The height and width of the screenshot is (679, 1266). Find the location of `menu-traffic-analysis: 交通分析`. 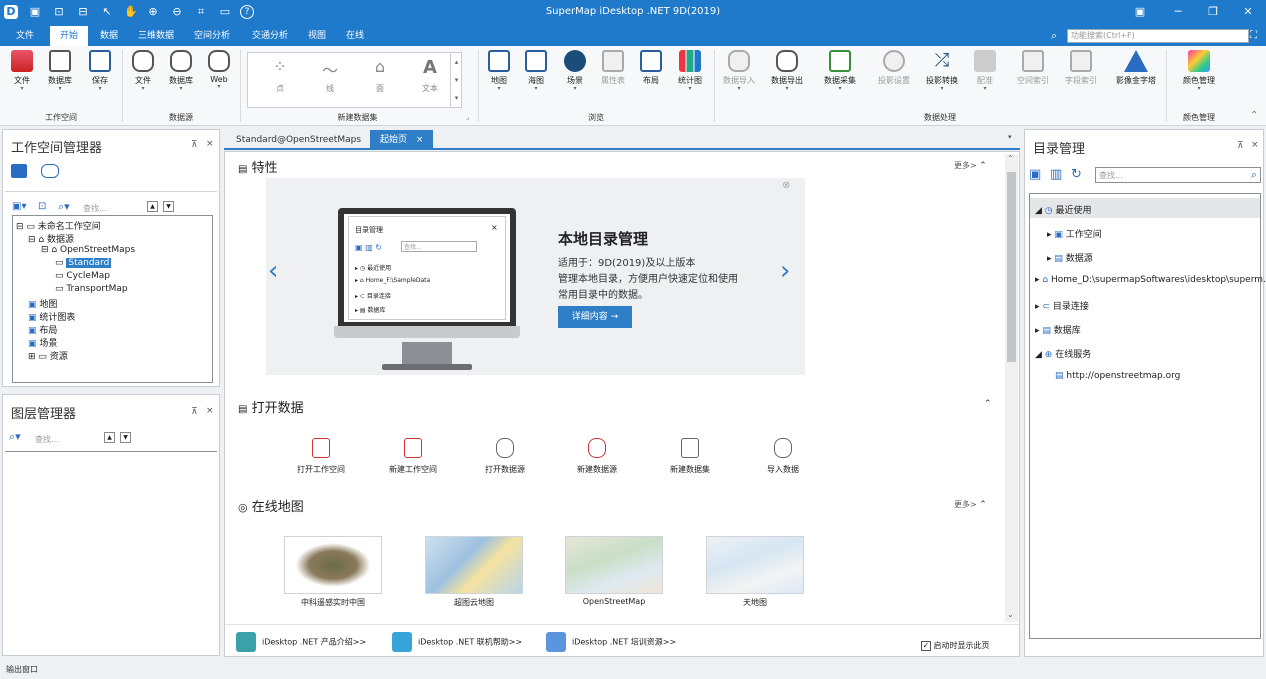

menu-traffic-analysis: 交通分析 is located at coordinates (270, 36).